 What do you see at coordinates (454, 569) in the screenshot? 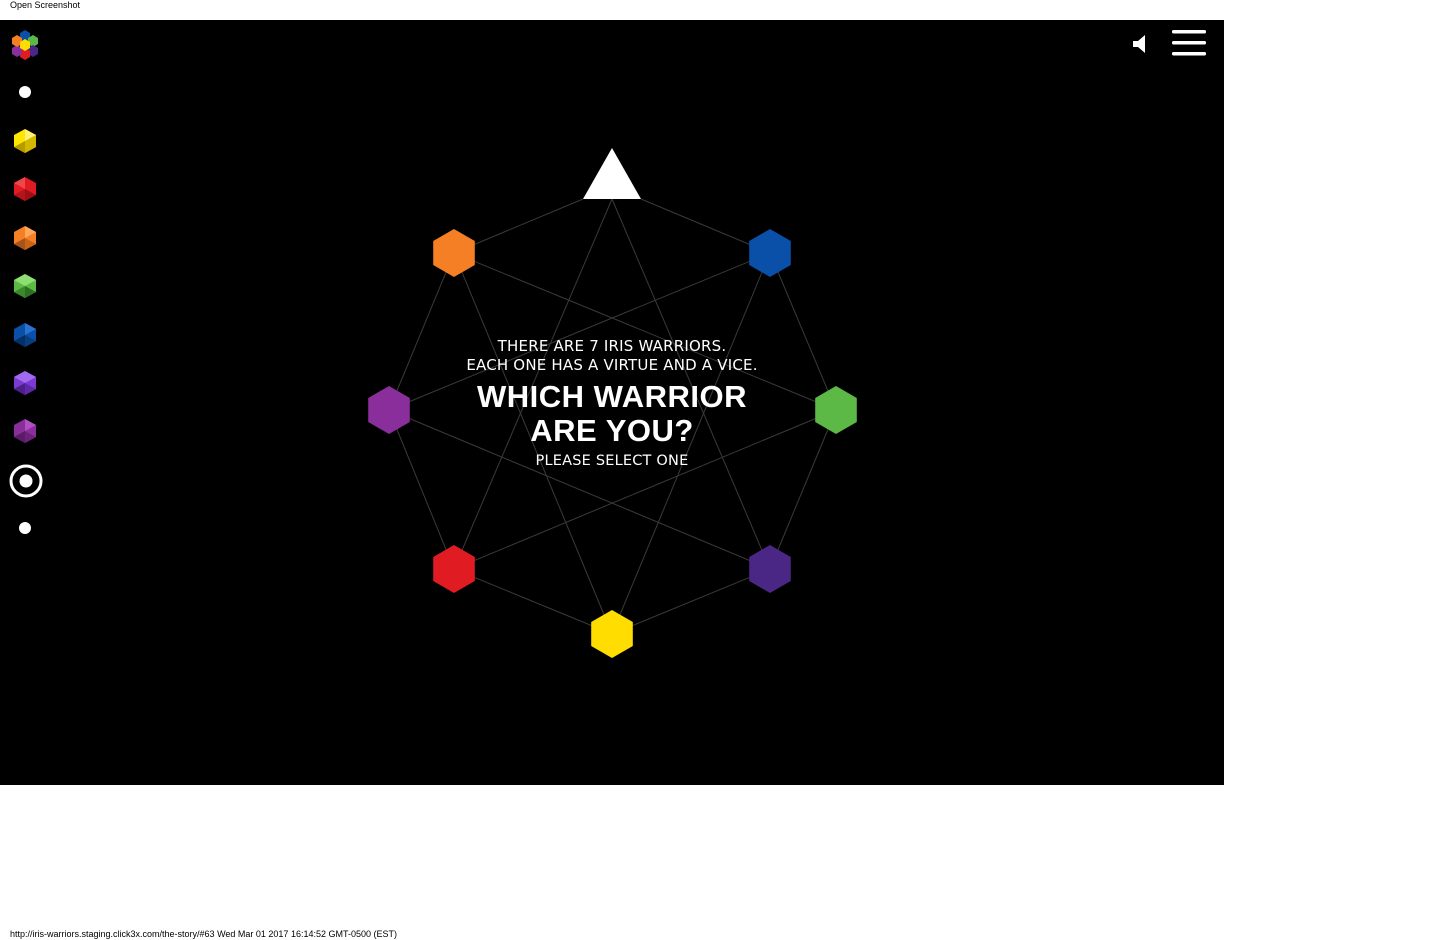
I see `red-warrior-hexagon` at bounding box center [454, 569].